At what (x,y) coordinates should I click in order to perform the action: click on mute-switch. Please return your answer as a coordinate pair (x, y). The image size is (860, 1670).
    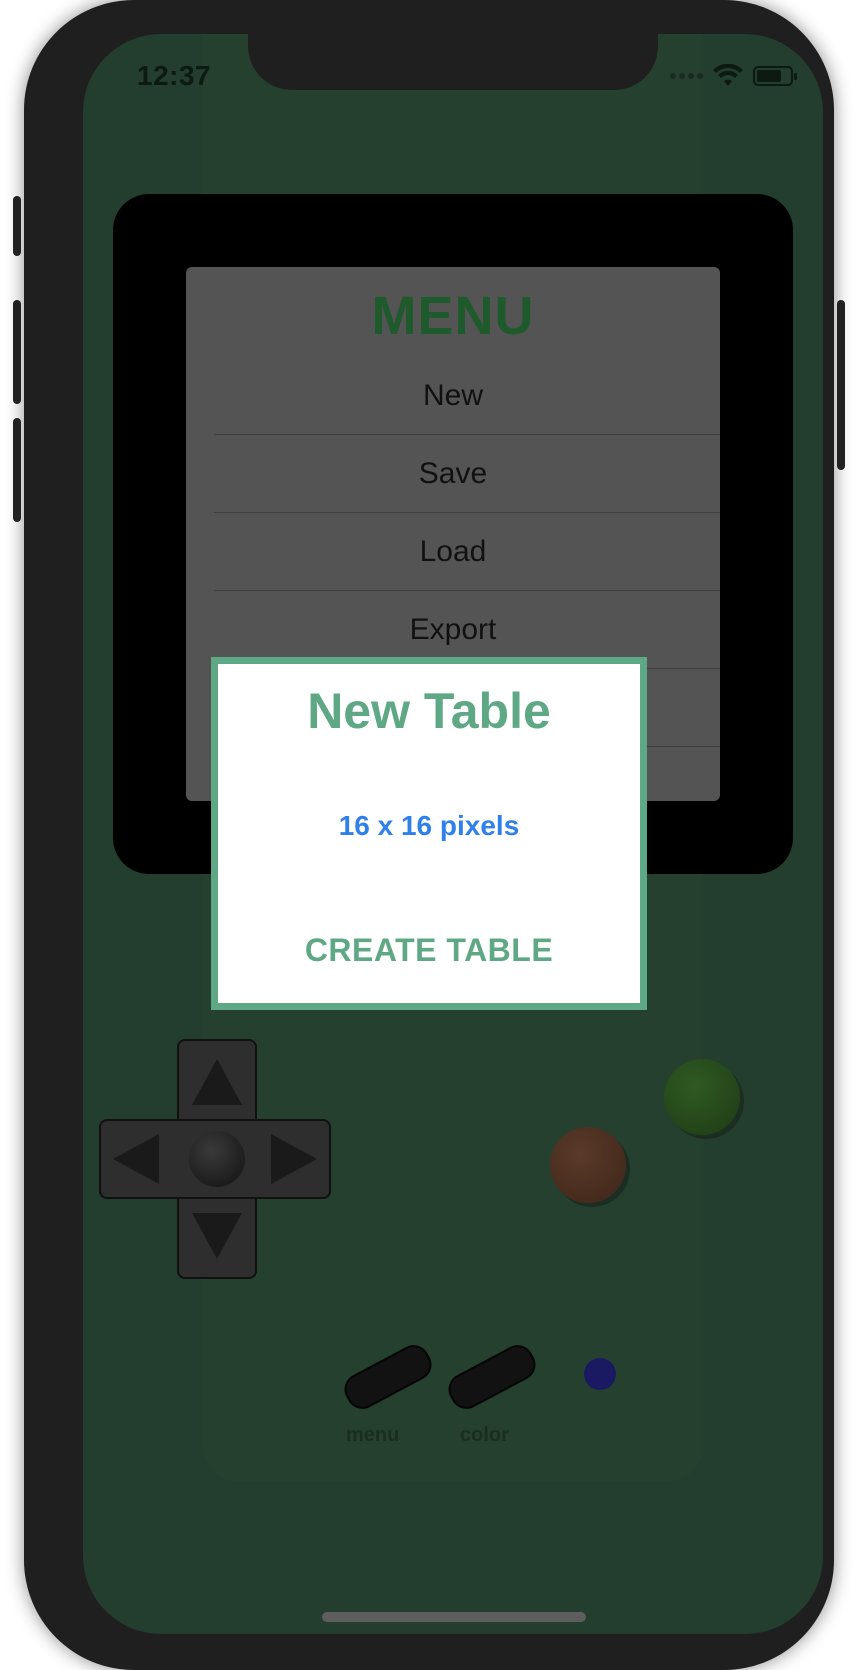
    Looking at the image, I should click on (17, 226).